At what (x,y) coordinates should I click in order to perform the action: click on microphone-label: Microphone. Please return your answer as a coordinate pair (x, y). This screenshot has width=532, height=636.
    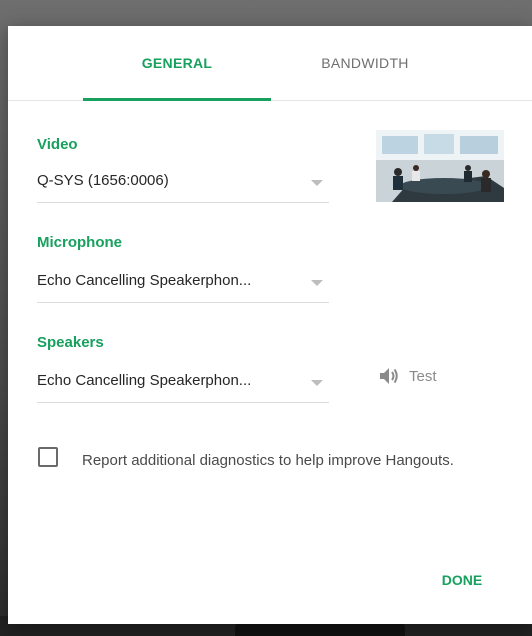
    Looking at the image, I should click on (79, 242).